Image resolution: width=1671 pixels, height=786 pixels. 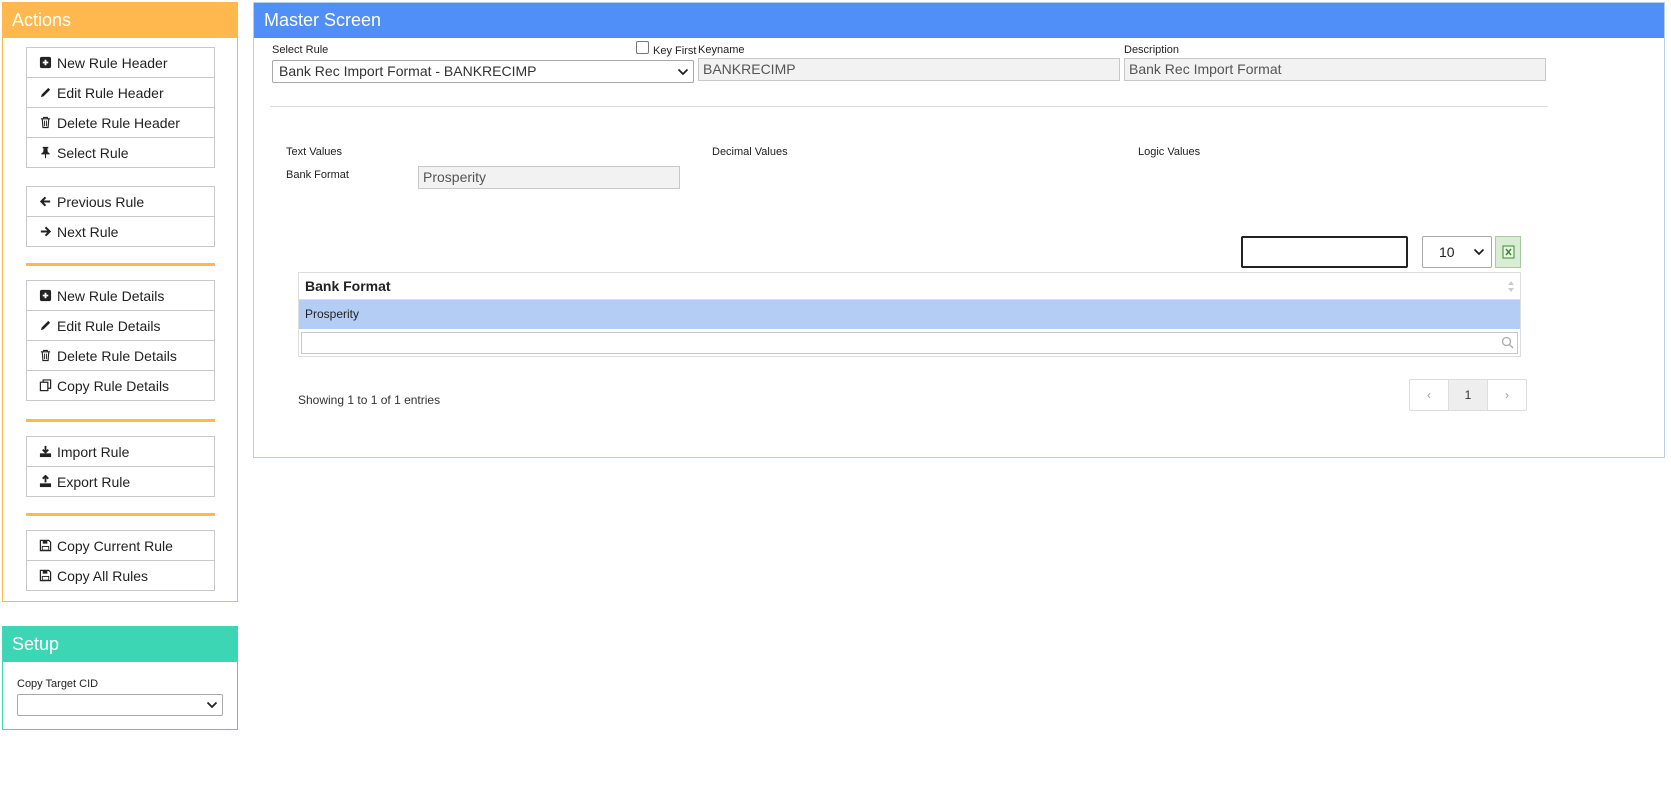 What do you see at coordinates (314, 152) in the screenshot?
I see `text-values-label: Text Values` at bounding box center [314, 152].